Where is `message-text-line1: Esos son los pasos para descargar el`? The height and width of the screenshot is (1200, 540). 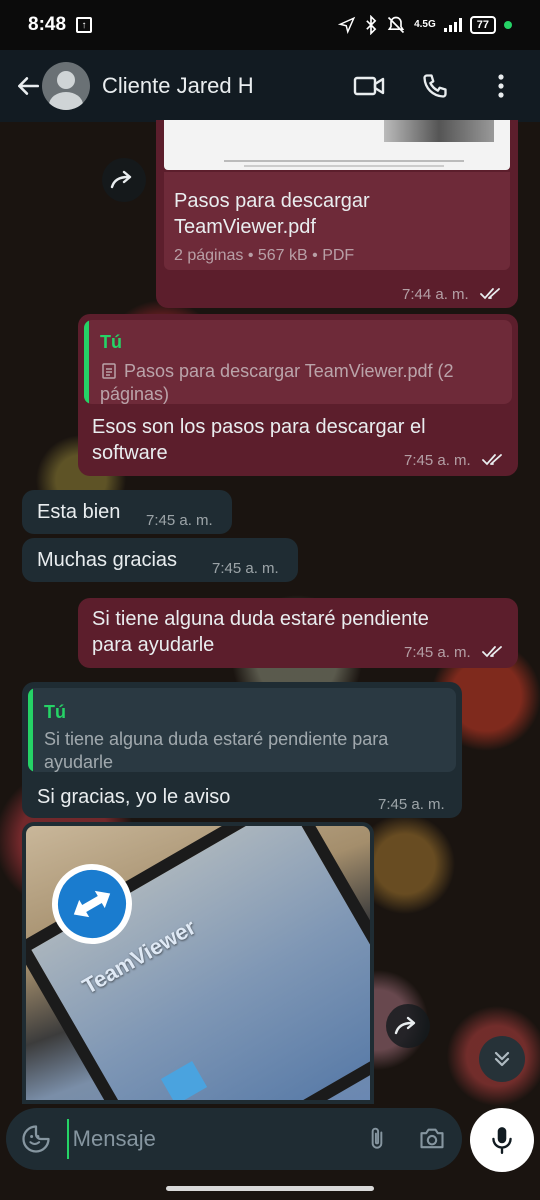 message-text-line1: Esos son los pasos para descargar el is located at coordinates (259, 427).